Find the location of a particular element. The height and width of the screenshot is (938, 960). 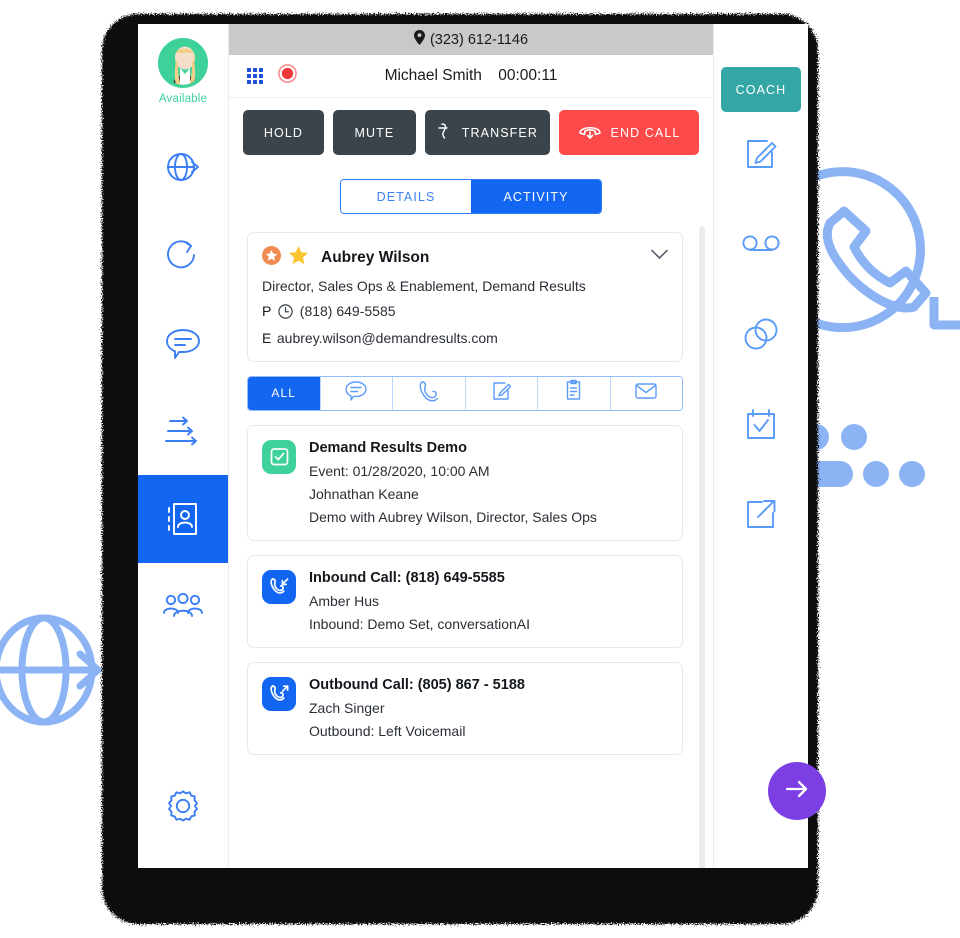

location-pin-icon is located at coordinates (419, 39).